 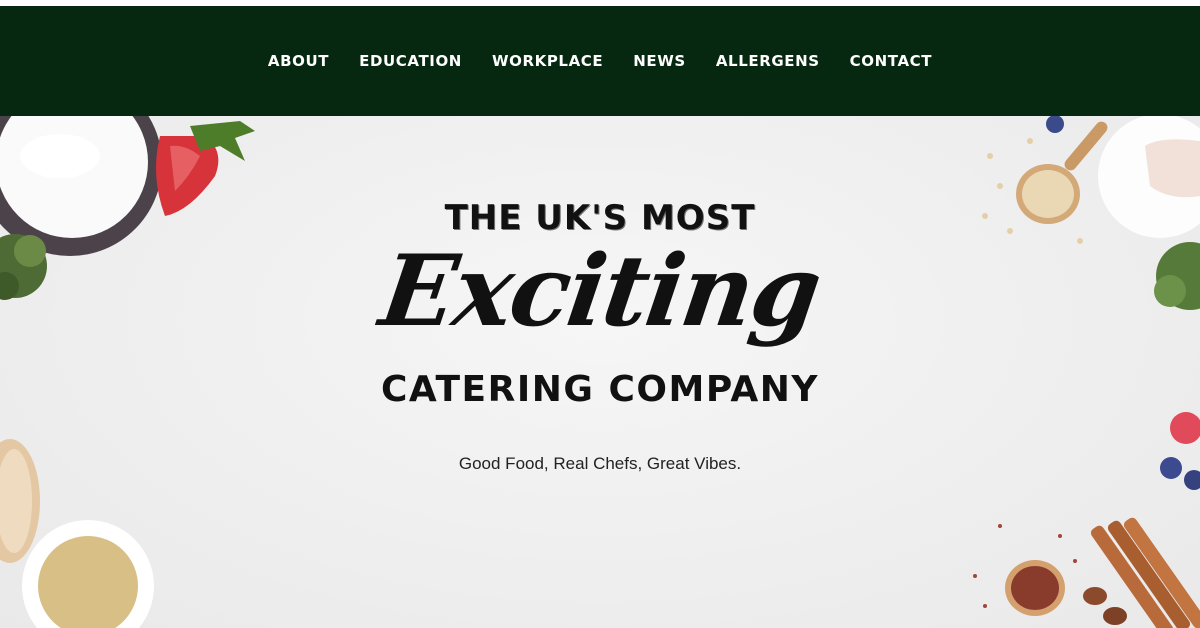 I want to click on nav-item-allergens: ALLERGENS, so click(x=768, y=61).